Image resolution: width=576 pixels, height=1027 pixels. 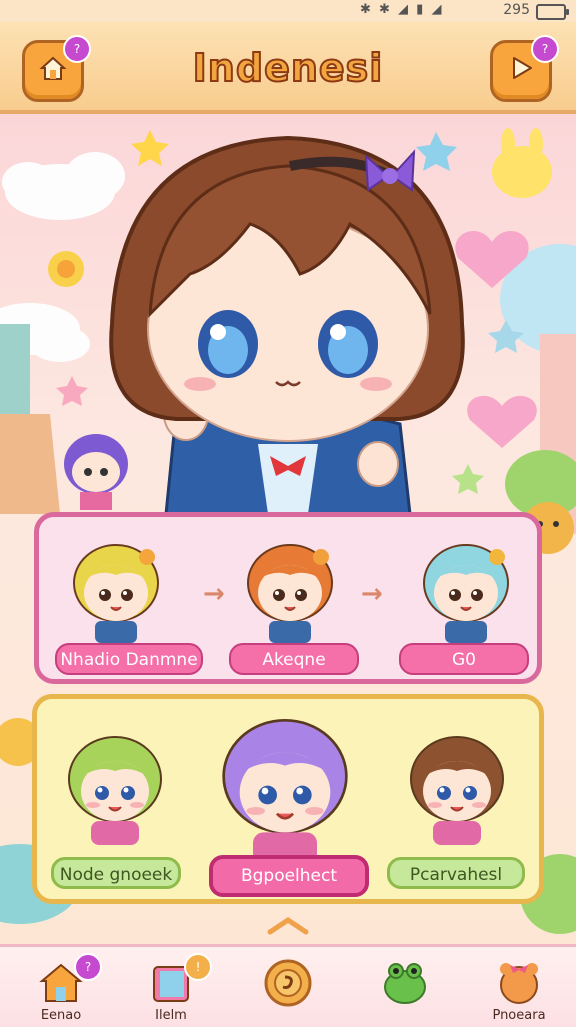 What do you see at coordinates (288, 926) in the screenshot?
I see `chevron-up-icon` at bounding box center [288, 926].